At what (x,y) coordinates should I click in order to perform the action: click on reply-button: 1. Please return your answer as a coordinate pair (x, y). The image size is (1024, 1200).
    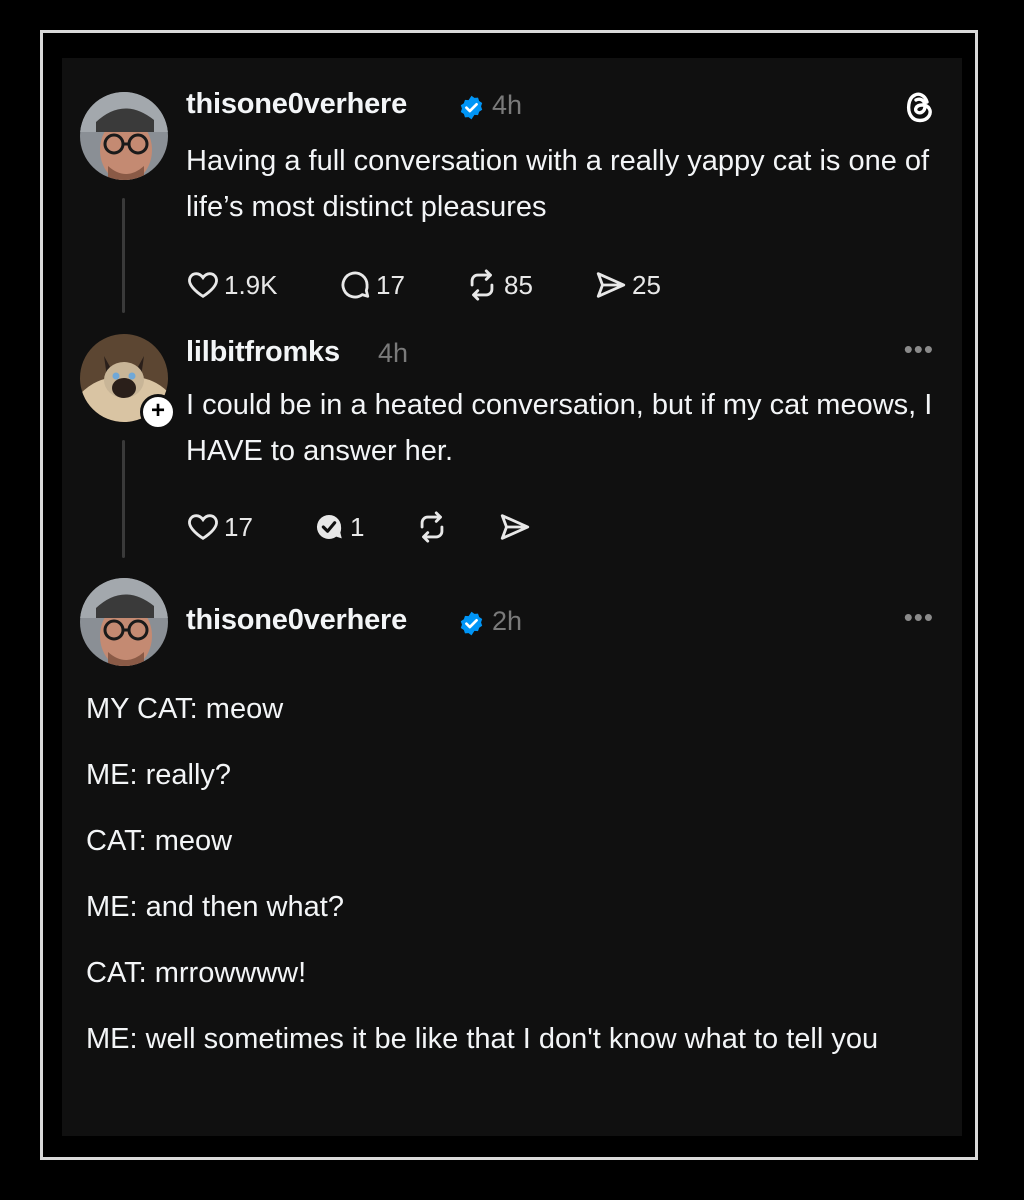
    Looking at the image, I should click on (338, 527).